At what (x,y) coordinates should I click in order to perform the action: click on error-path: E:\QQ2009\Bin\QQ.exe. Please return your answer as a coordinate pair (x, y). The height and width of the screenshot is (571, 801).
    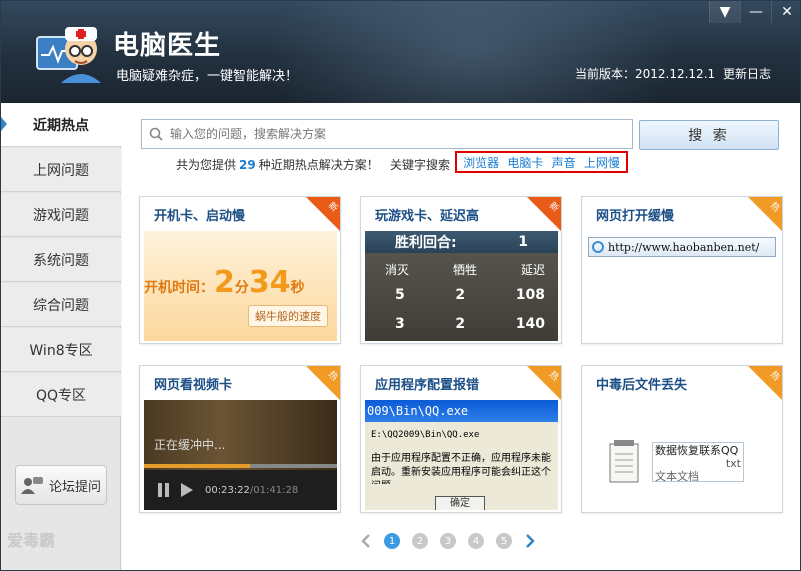
    Looking at the image, I should click on (425, 435).